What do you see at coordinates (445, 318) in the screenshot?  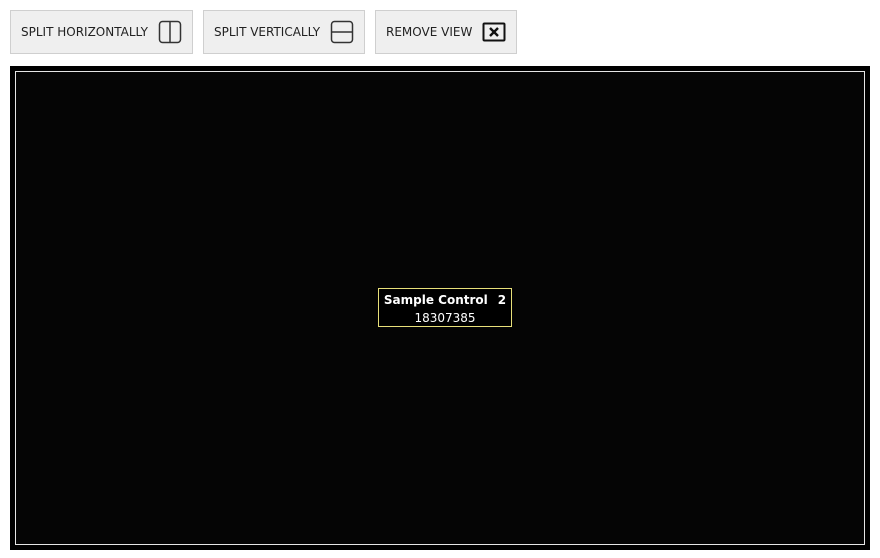 I see `control-value: 18307385` at bounding box center [445, 318].